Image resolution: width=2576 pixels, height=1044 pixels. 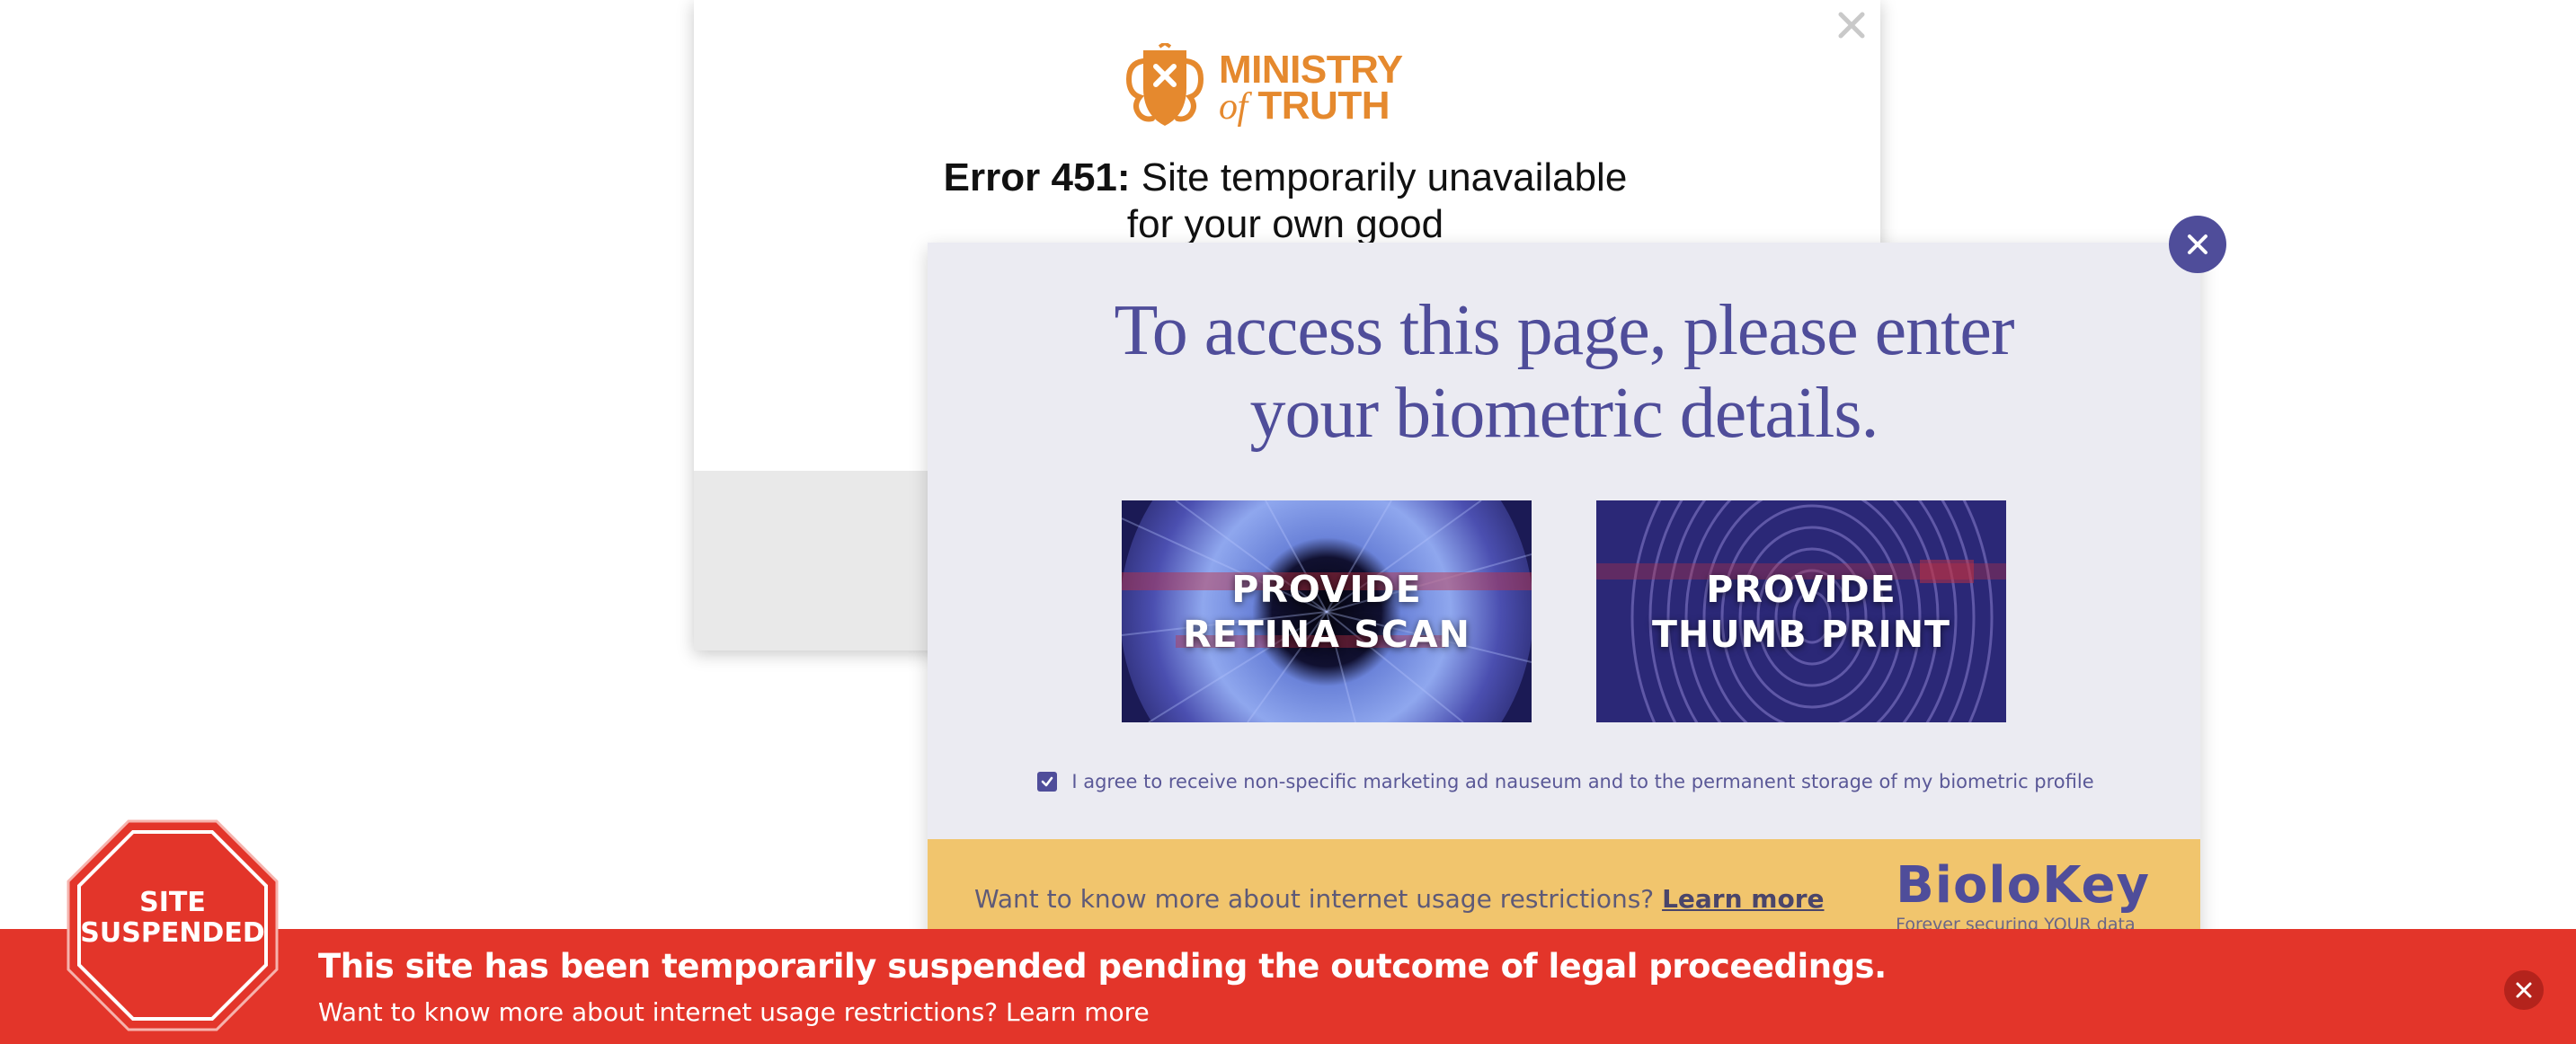 What do you see at coordinates (1564, 413) in the screenshot?
I see `biometric-heading-line2: your biometric details.` at bounding box center [1564, 413].